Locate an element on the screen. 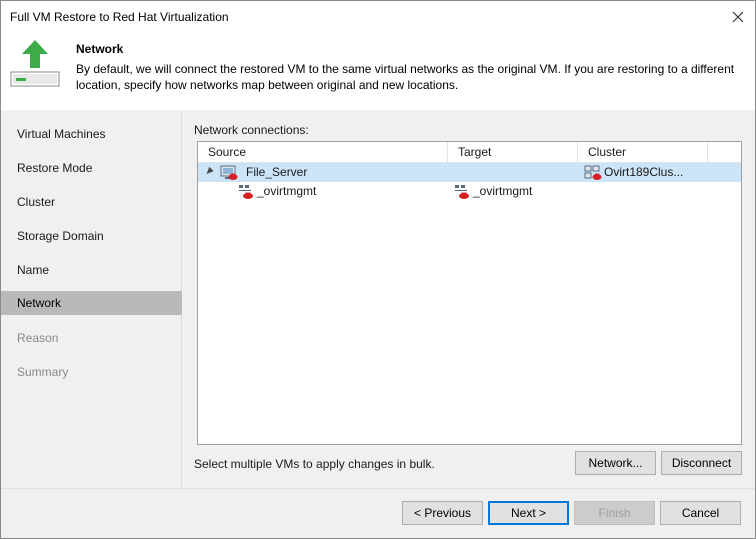  restore-upload-icon is located at coordinates (35, 63).